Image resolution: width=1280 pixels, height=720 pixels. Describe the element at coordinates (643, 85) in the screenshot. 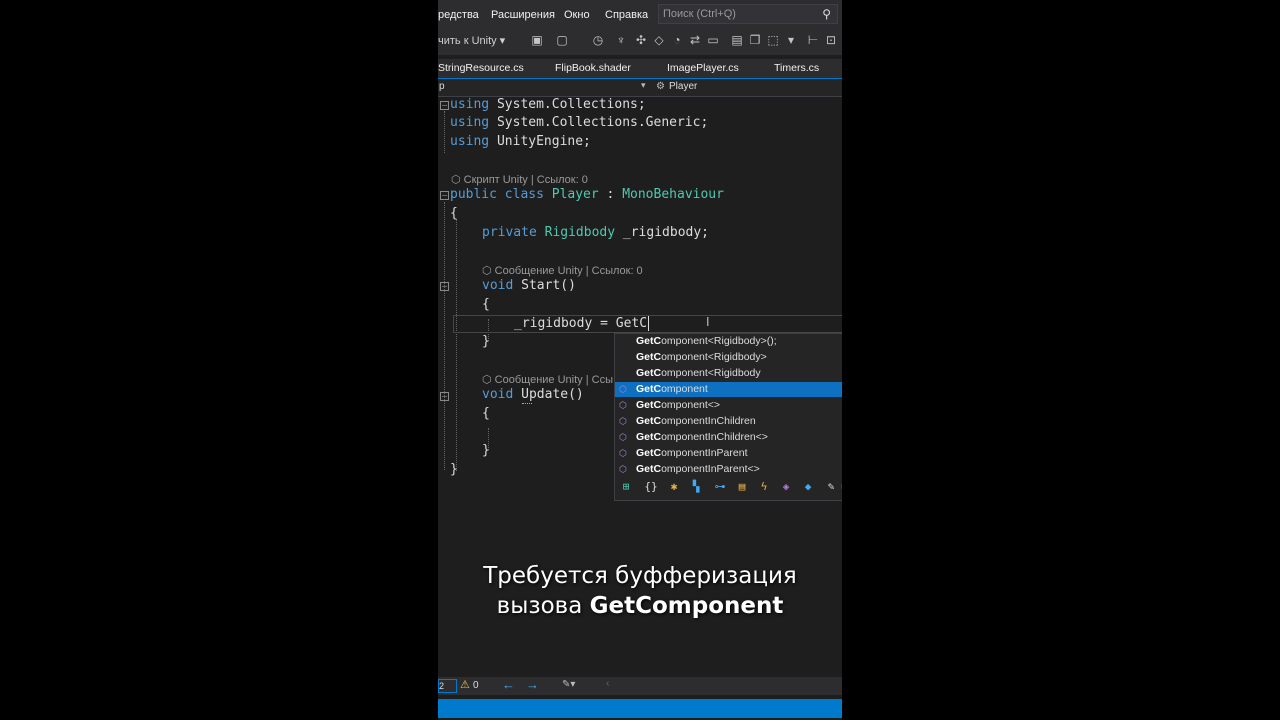

I see `chevron-down-icon: ▾` at that location.